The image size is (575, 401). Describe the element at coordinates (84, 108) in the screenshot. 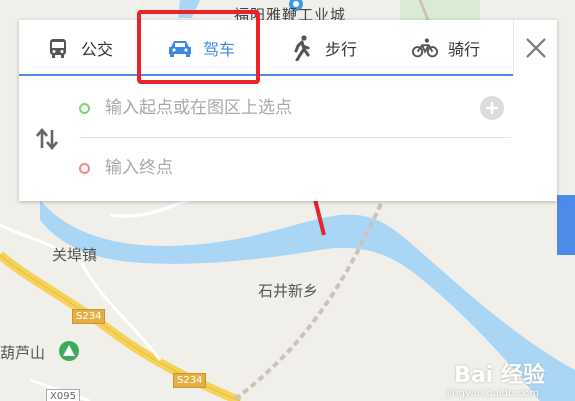

I see `start-dot-icon` at that location.